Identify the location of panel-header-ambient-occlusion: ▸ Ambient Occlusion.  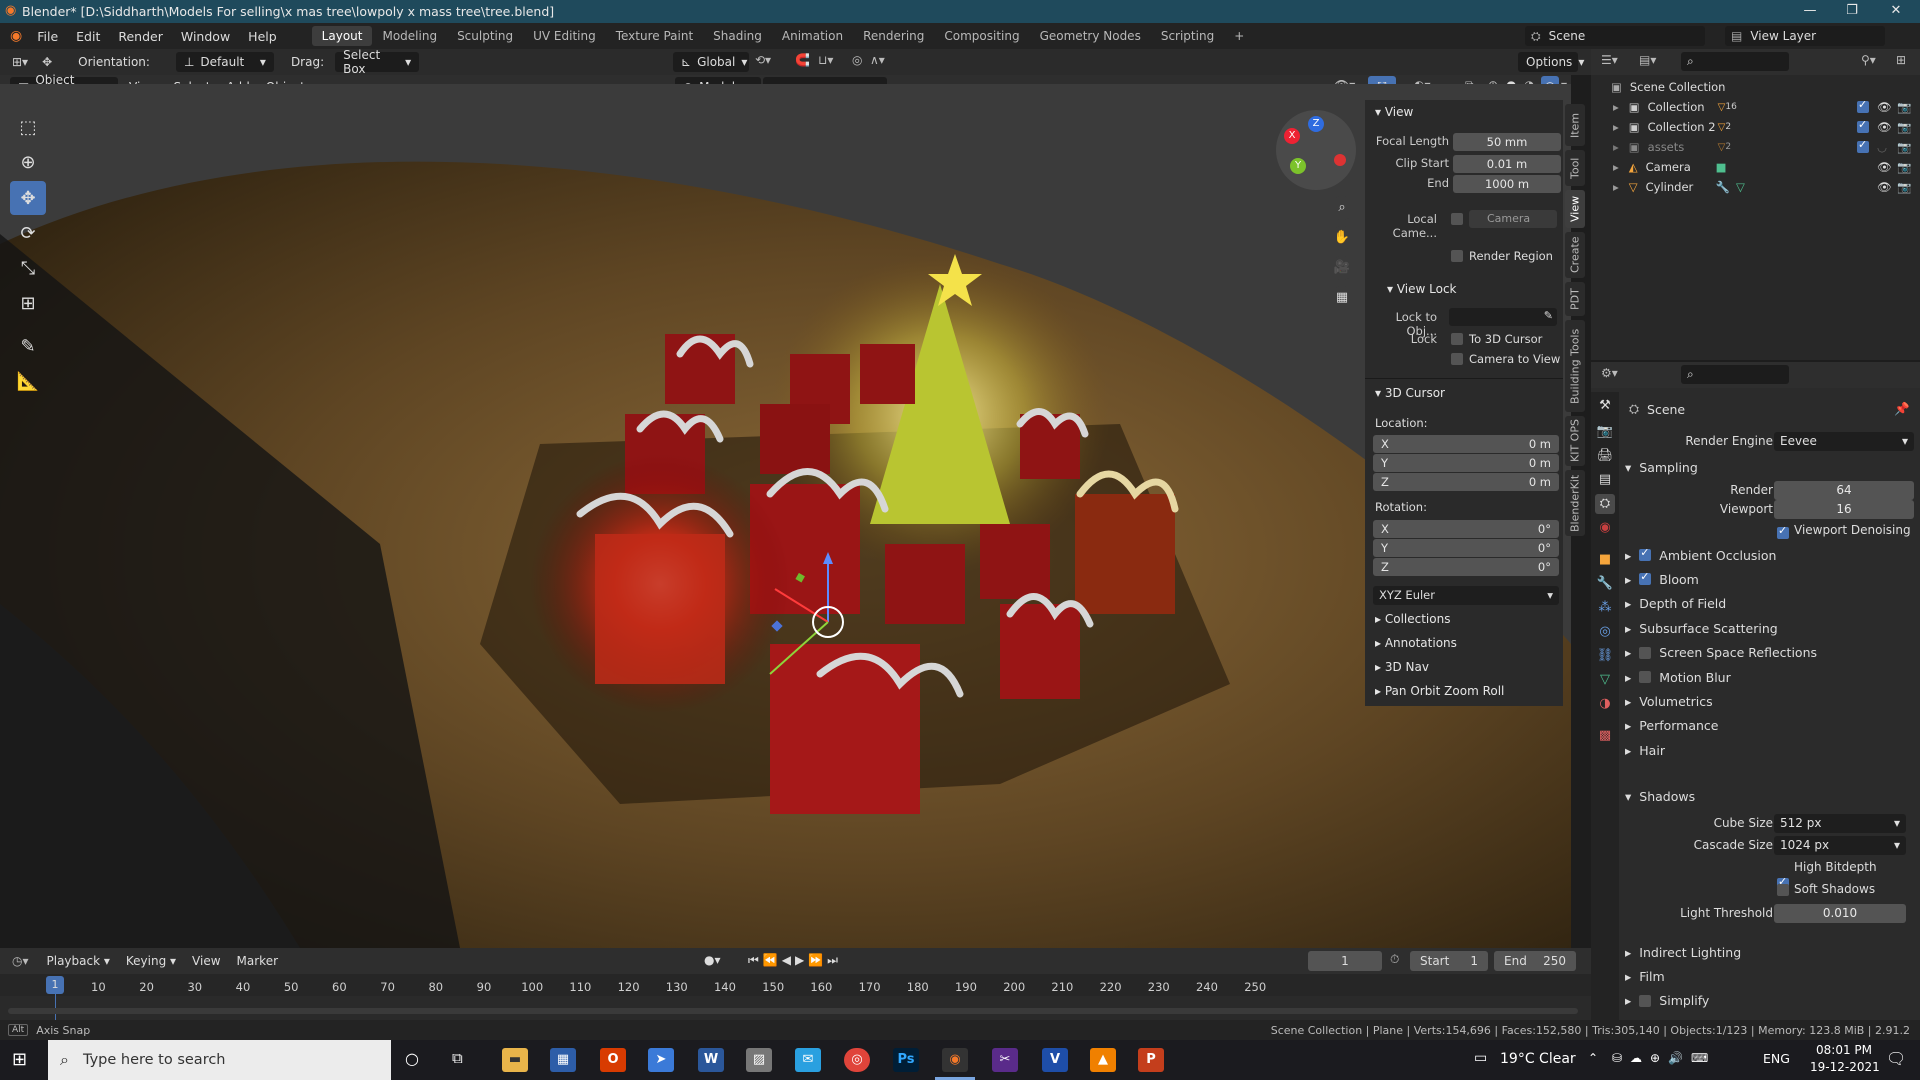
(1769, 555).